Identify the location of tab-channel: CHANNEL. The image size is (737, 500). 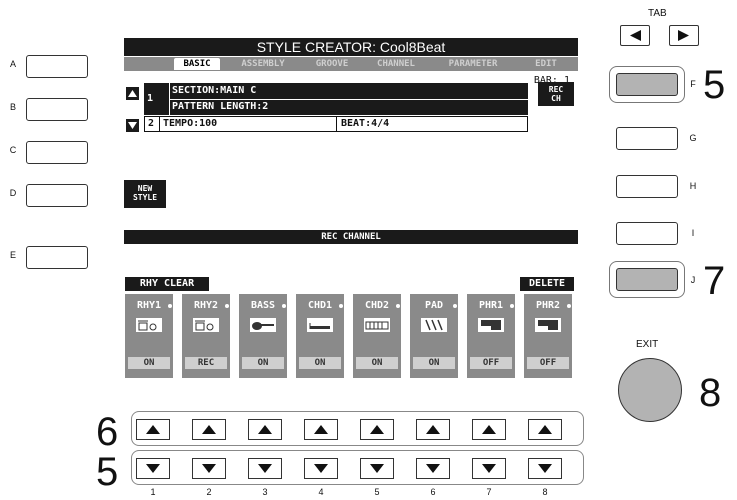
(396, 64).